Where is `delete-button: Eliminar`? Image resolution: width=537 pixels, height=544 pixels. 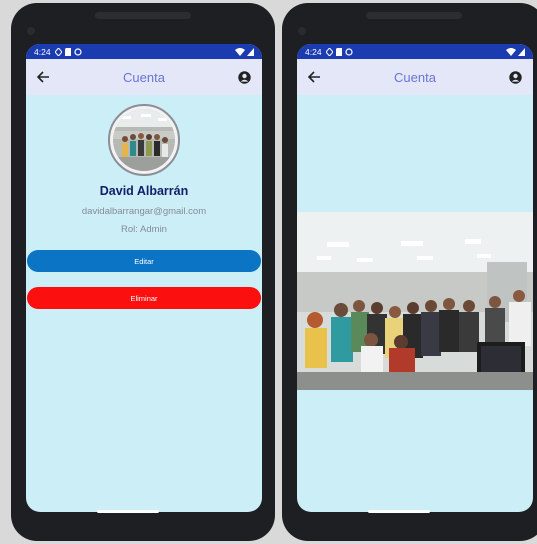
delete-button: Eliminar is located at coordinates (144, 298).